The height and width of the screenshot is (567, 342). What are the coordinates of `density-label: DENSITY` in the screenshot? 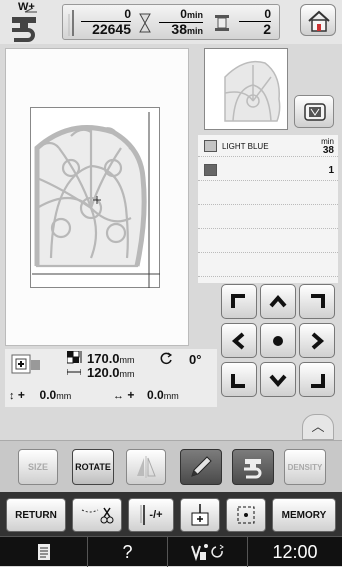 It's located at (305, 467).